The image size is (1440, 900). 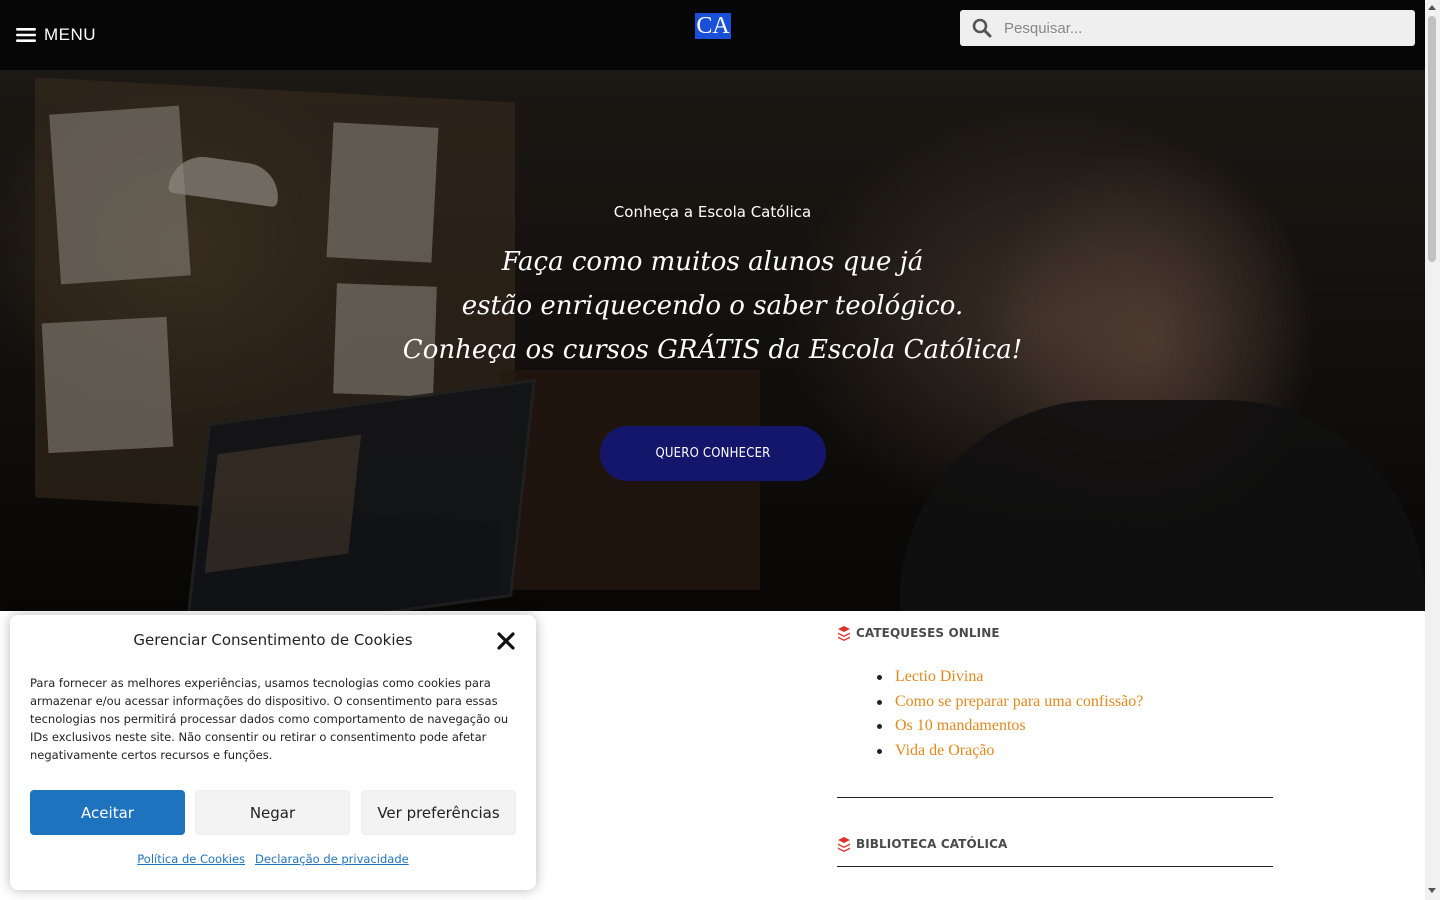 I want to click on list-item: Como se preparar para uma confissão?, so click(x=1010, y=702).